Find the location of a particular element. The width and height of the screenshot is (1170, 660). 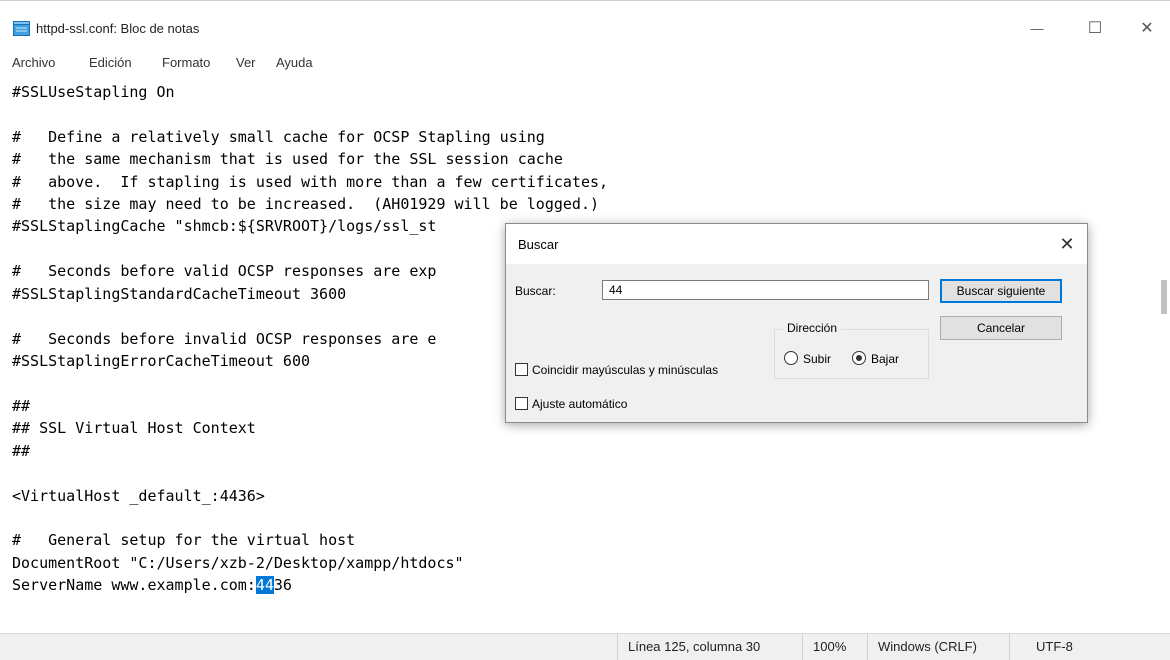

window-title: httpd-ssl.conf: Bloc de notas is located at coordinates (118, 28).